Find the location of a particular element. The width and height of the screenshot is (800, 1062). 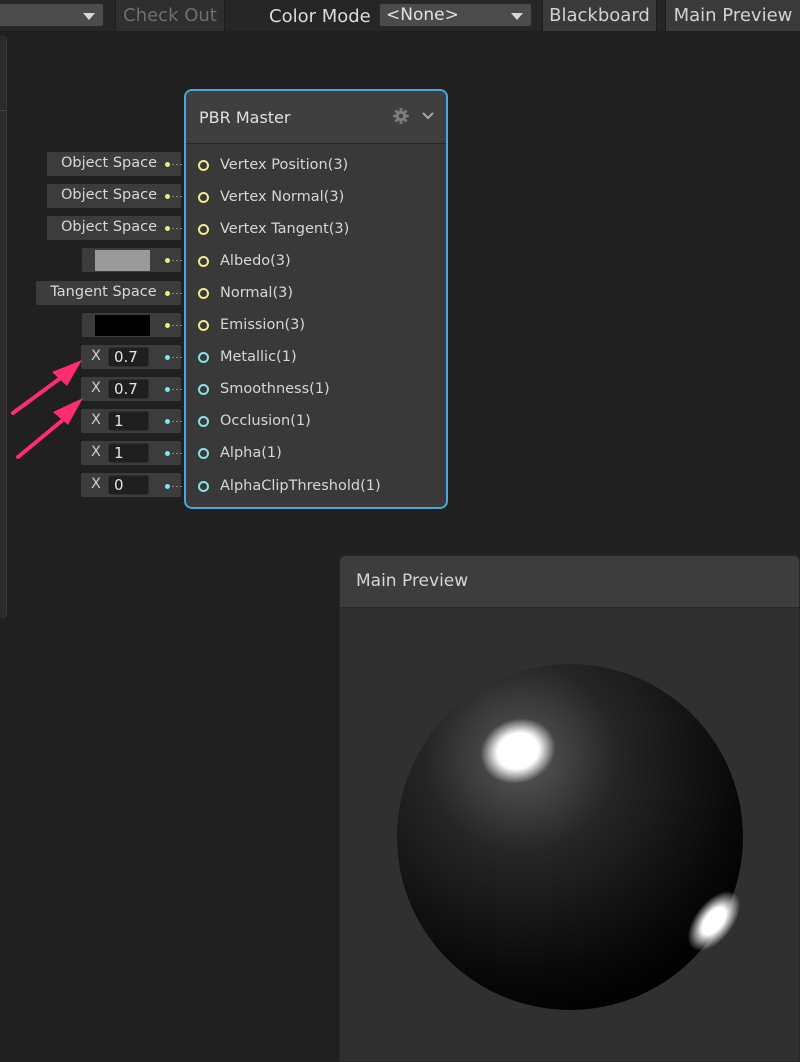

emission-color-swatch is located at coordinates (122, 325).